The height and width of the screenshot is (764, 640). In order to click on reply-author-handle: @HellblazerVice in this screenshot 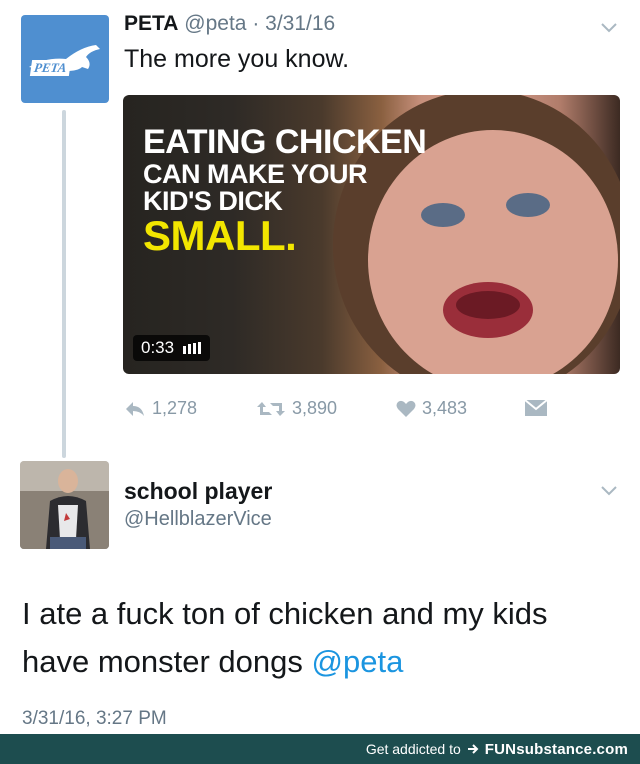, I will do `click(198, 519)`.